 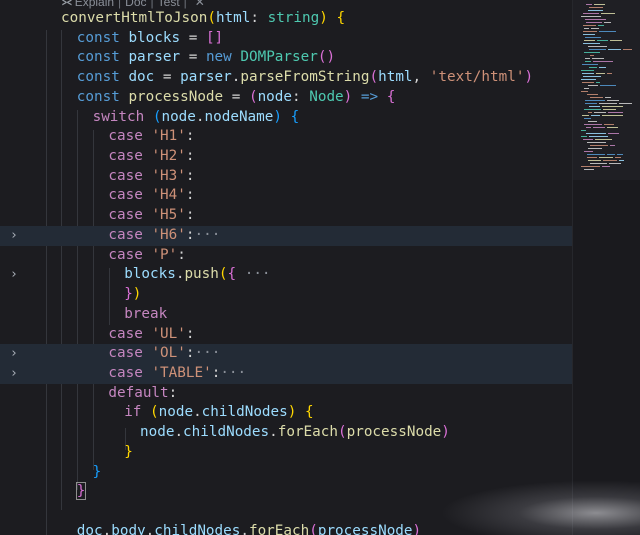 I want to click on code-token: 'TABLE', so click(x=181, y=372).